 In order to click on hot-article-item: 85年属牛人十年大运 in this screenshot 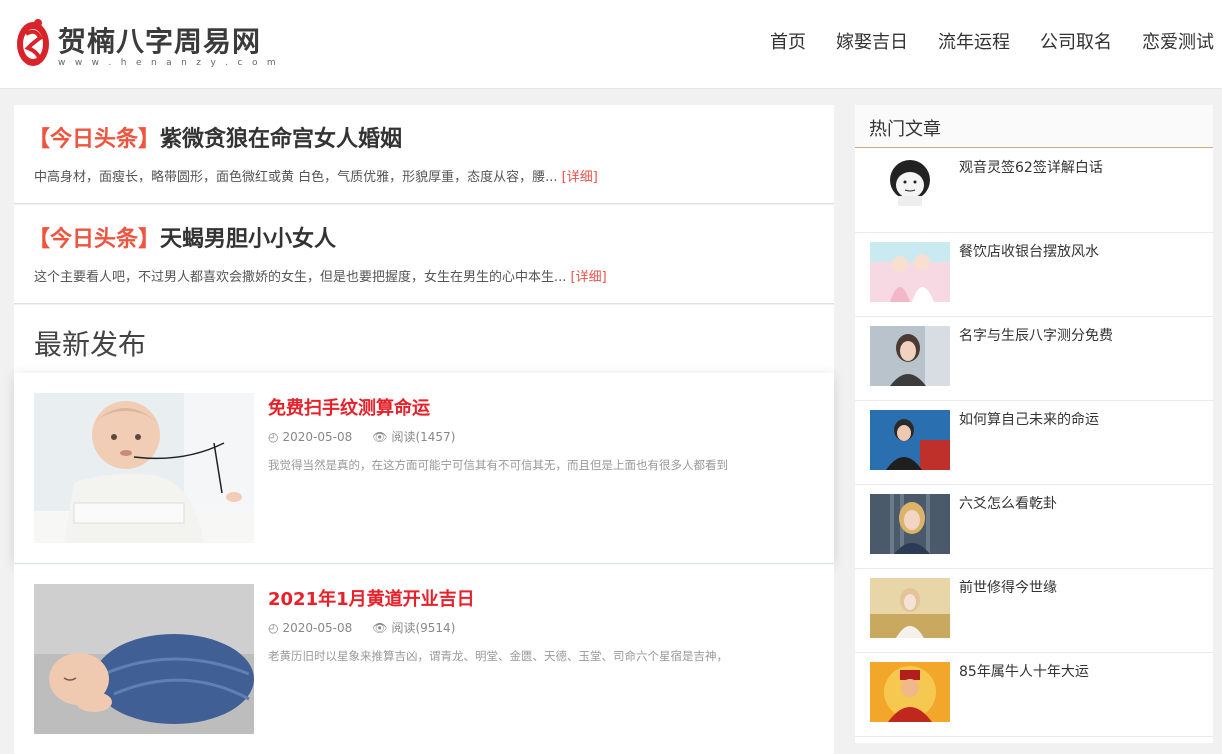, I will do `click(1034, 694)`.